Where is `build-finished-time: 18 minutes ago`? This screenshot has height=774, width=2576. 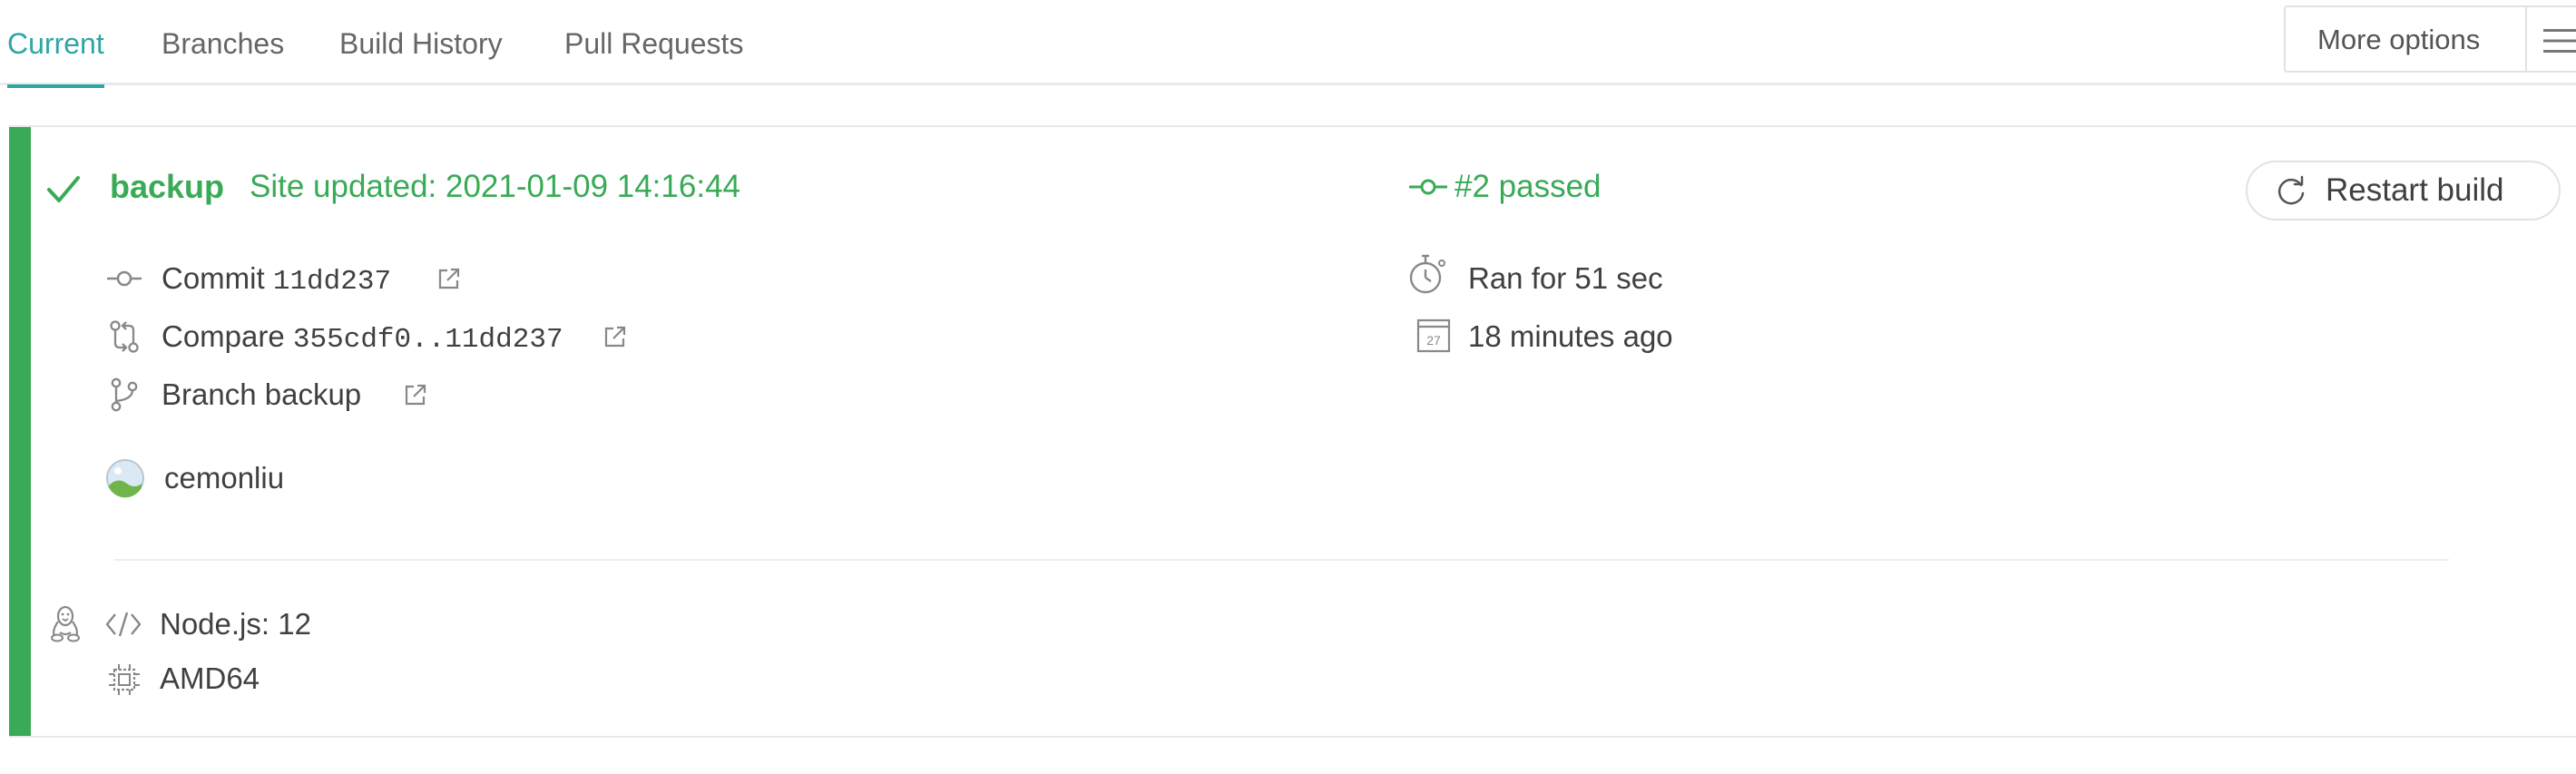
build-finished-time: 18 minutes ago is located at coordinates (1570, 336).